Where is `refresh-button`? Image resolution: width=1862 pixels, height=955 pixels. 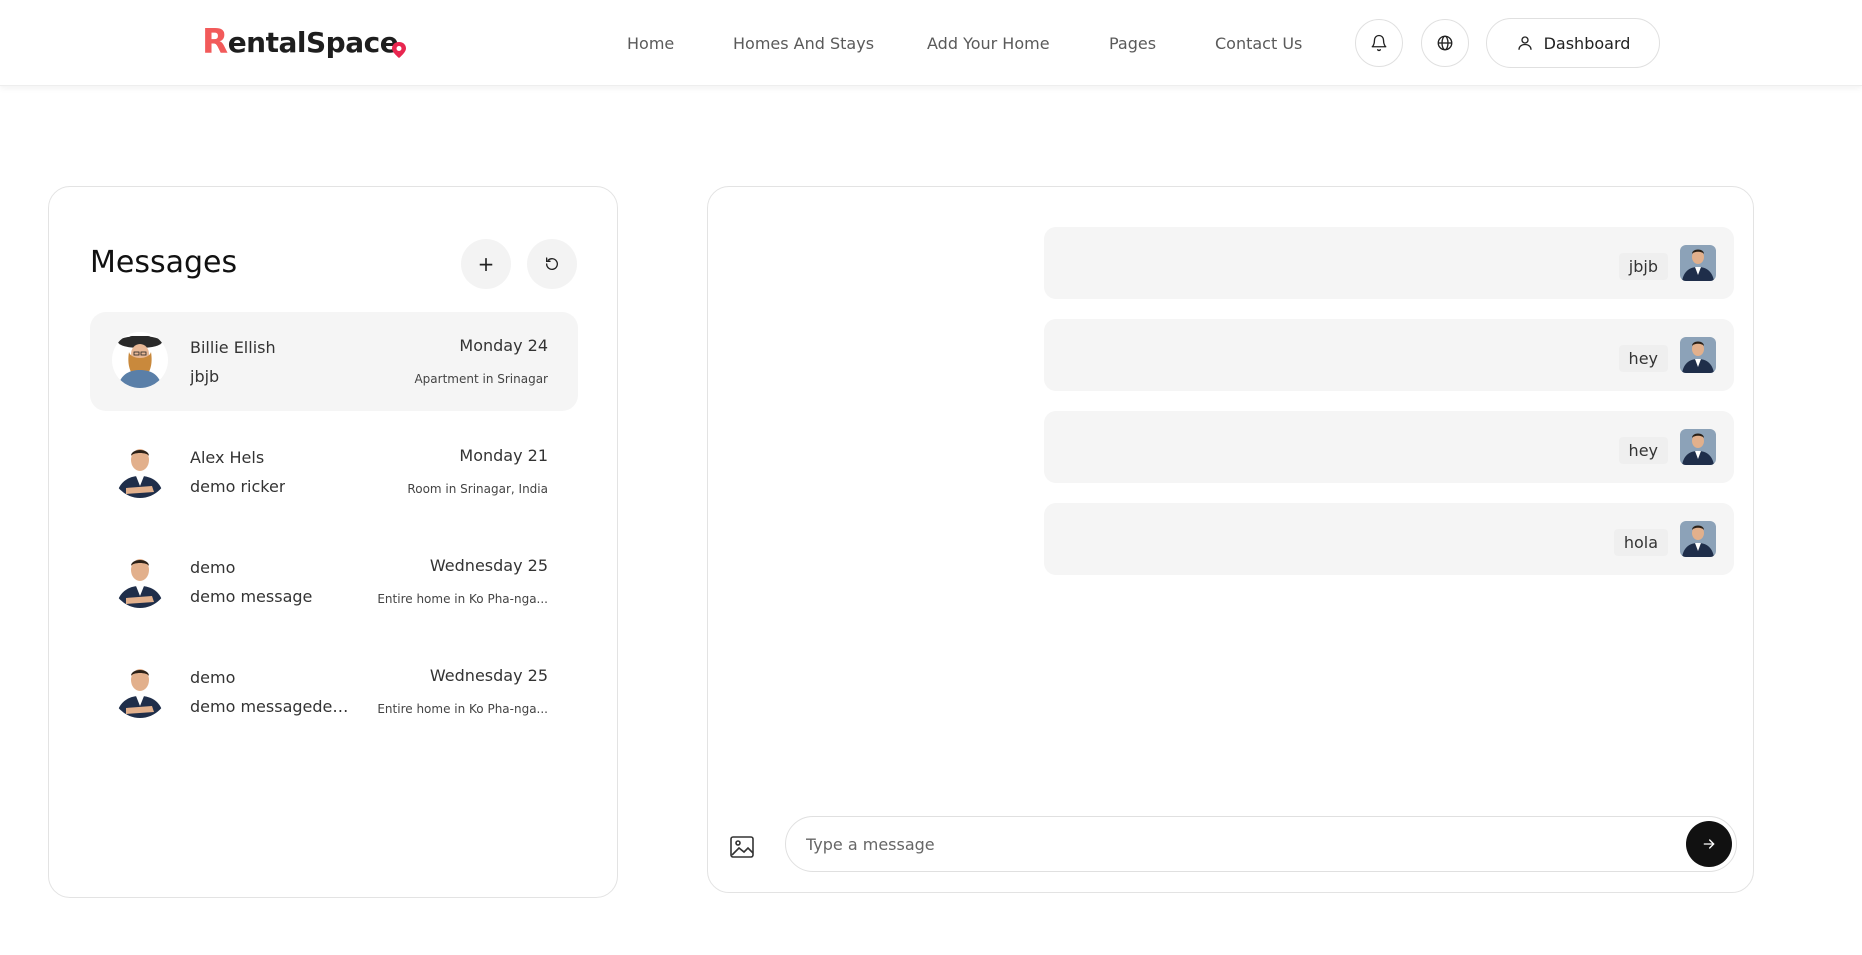 refresh-button is located at coordinates (552, 264).